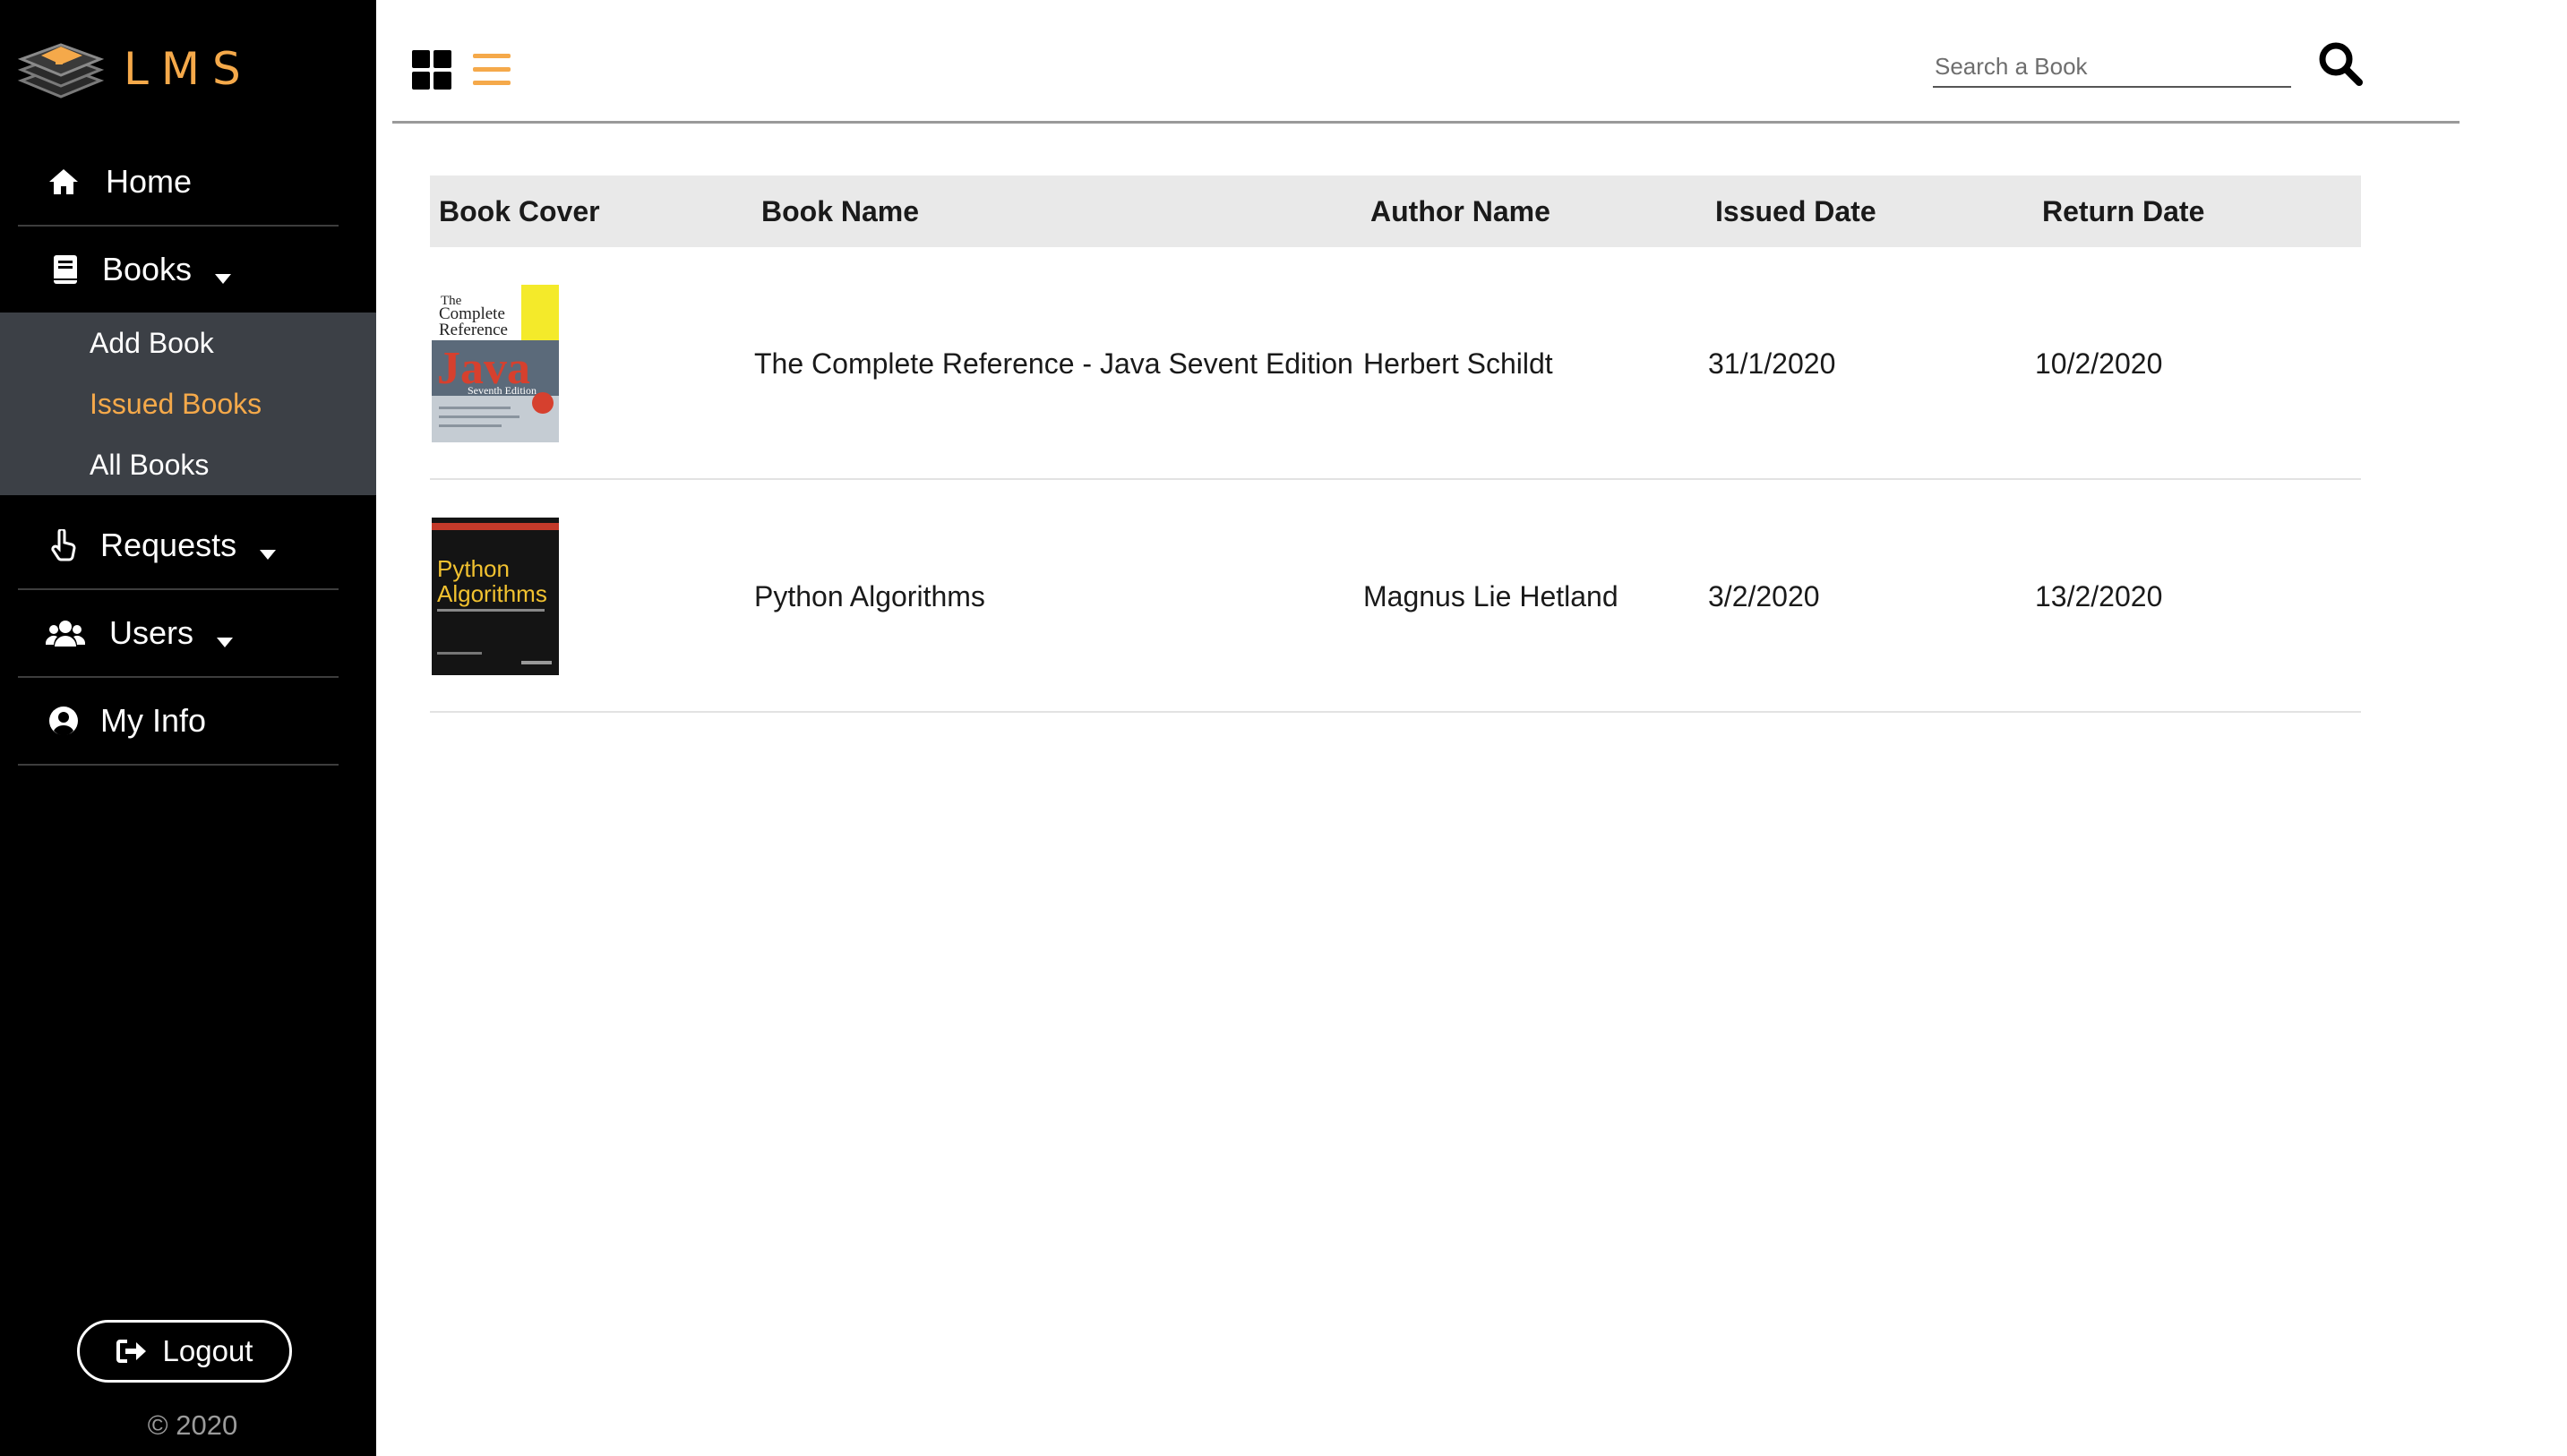  I want to click on sidebar-item-my-info: My Info, so click(188, 721).